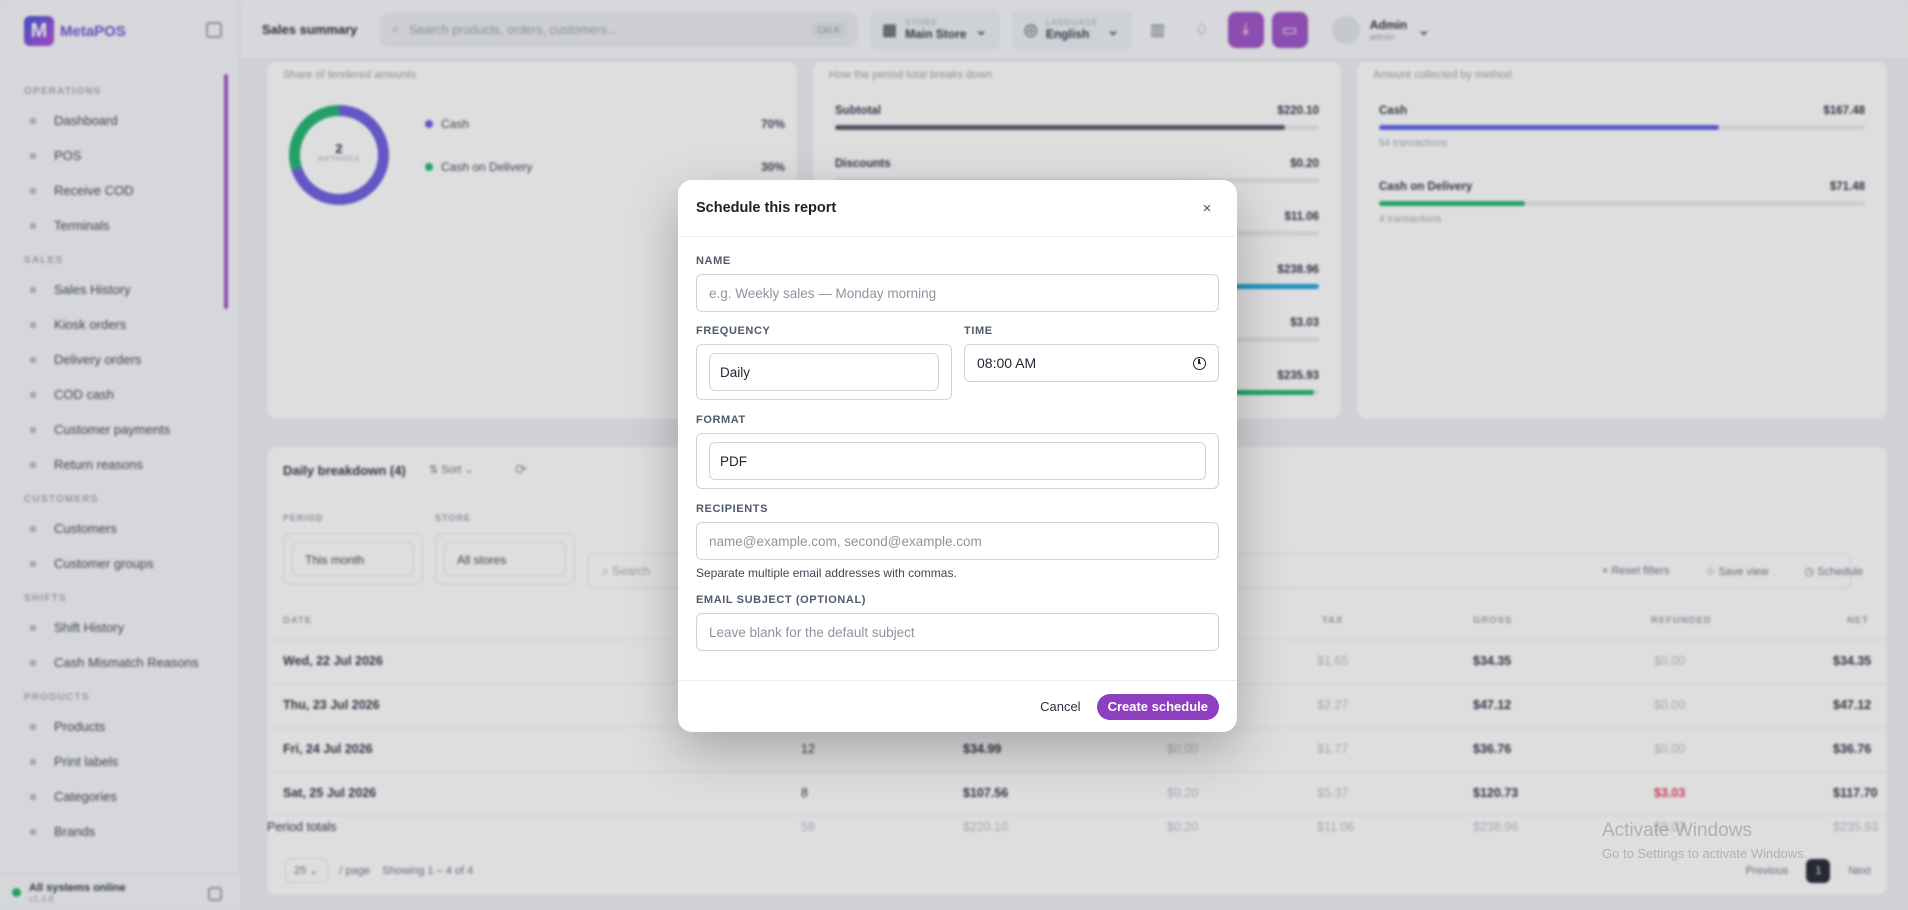 The height and width of the screenshot is (910, 1908). What do you see at coordinates (1007, 363) in the screenshot?
I see `time-value: 08:00 AM` at bounding box center [1007, 363].